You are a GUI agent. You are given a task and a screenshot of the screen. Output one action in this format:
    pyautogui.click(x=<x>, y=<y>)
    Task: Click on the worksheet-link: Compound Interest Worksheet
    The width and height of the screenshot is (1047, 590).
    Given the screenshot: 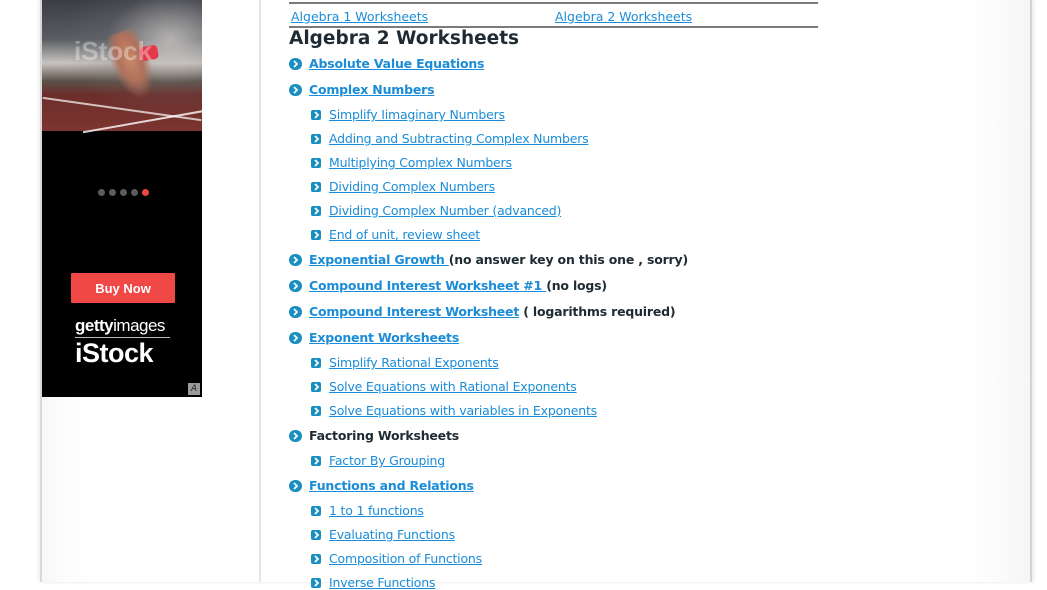 What is the action you would take?
    pyautogui.click(x=414, y=311)
    